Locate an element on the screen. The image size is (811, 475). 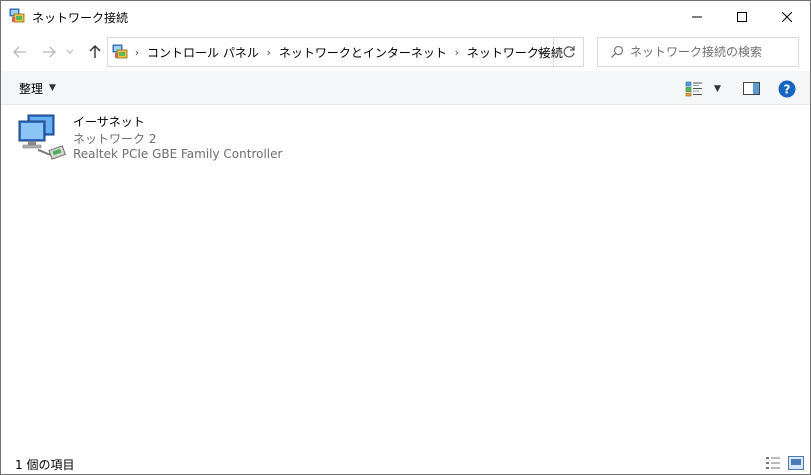
minimize-button is located at coordinates (697, 16).